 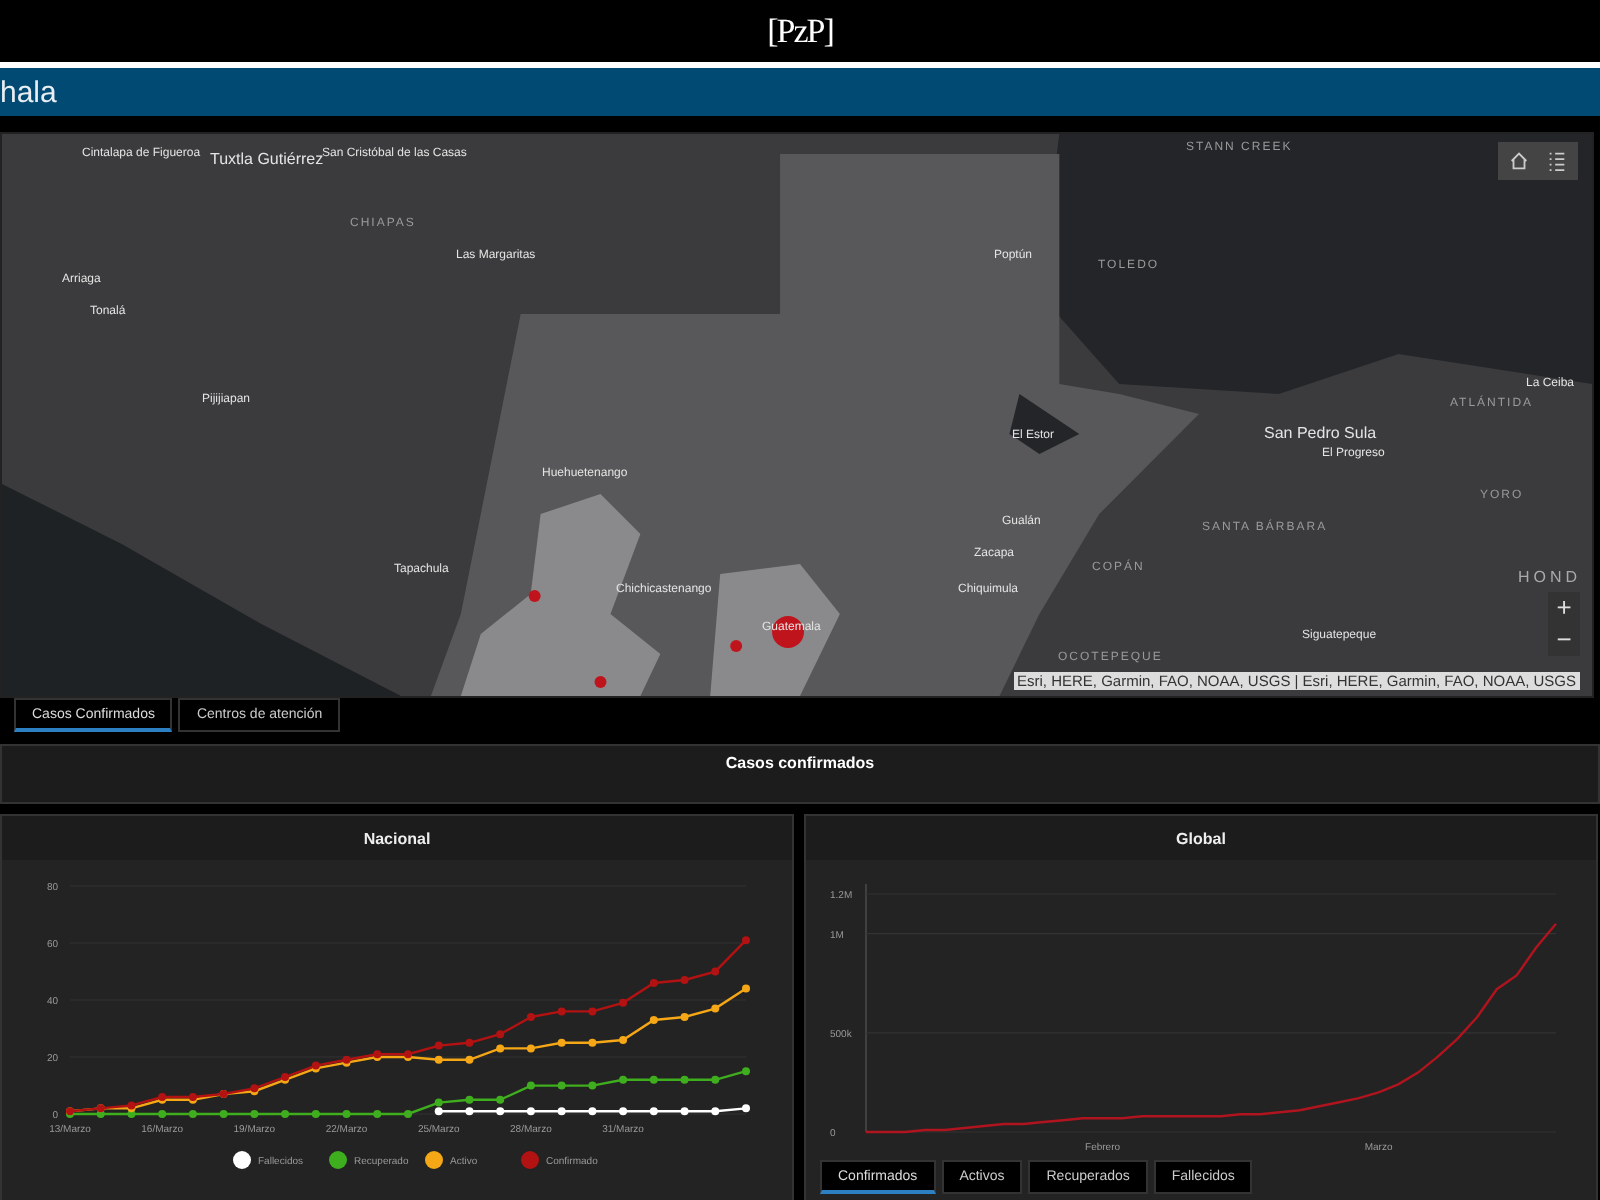 I want to click on logo: [PzP], so click(x=800, y=31).